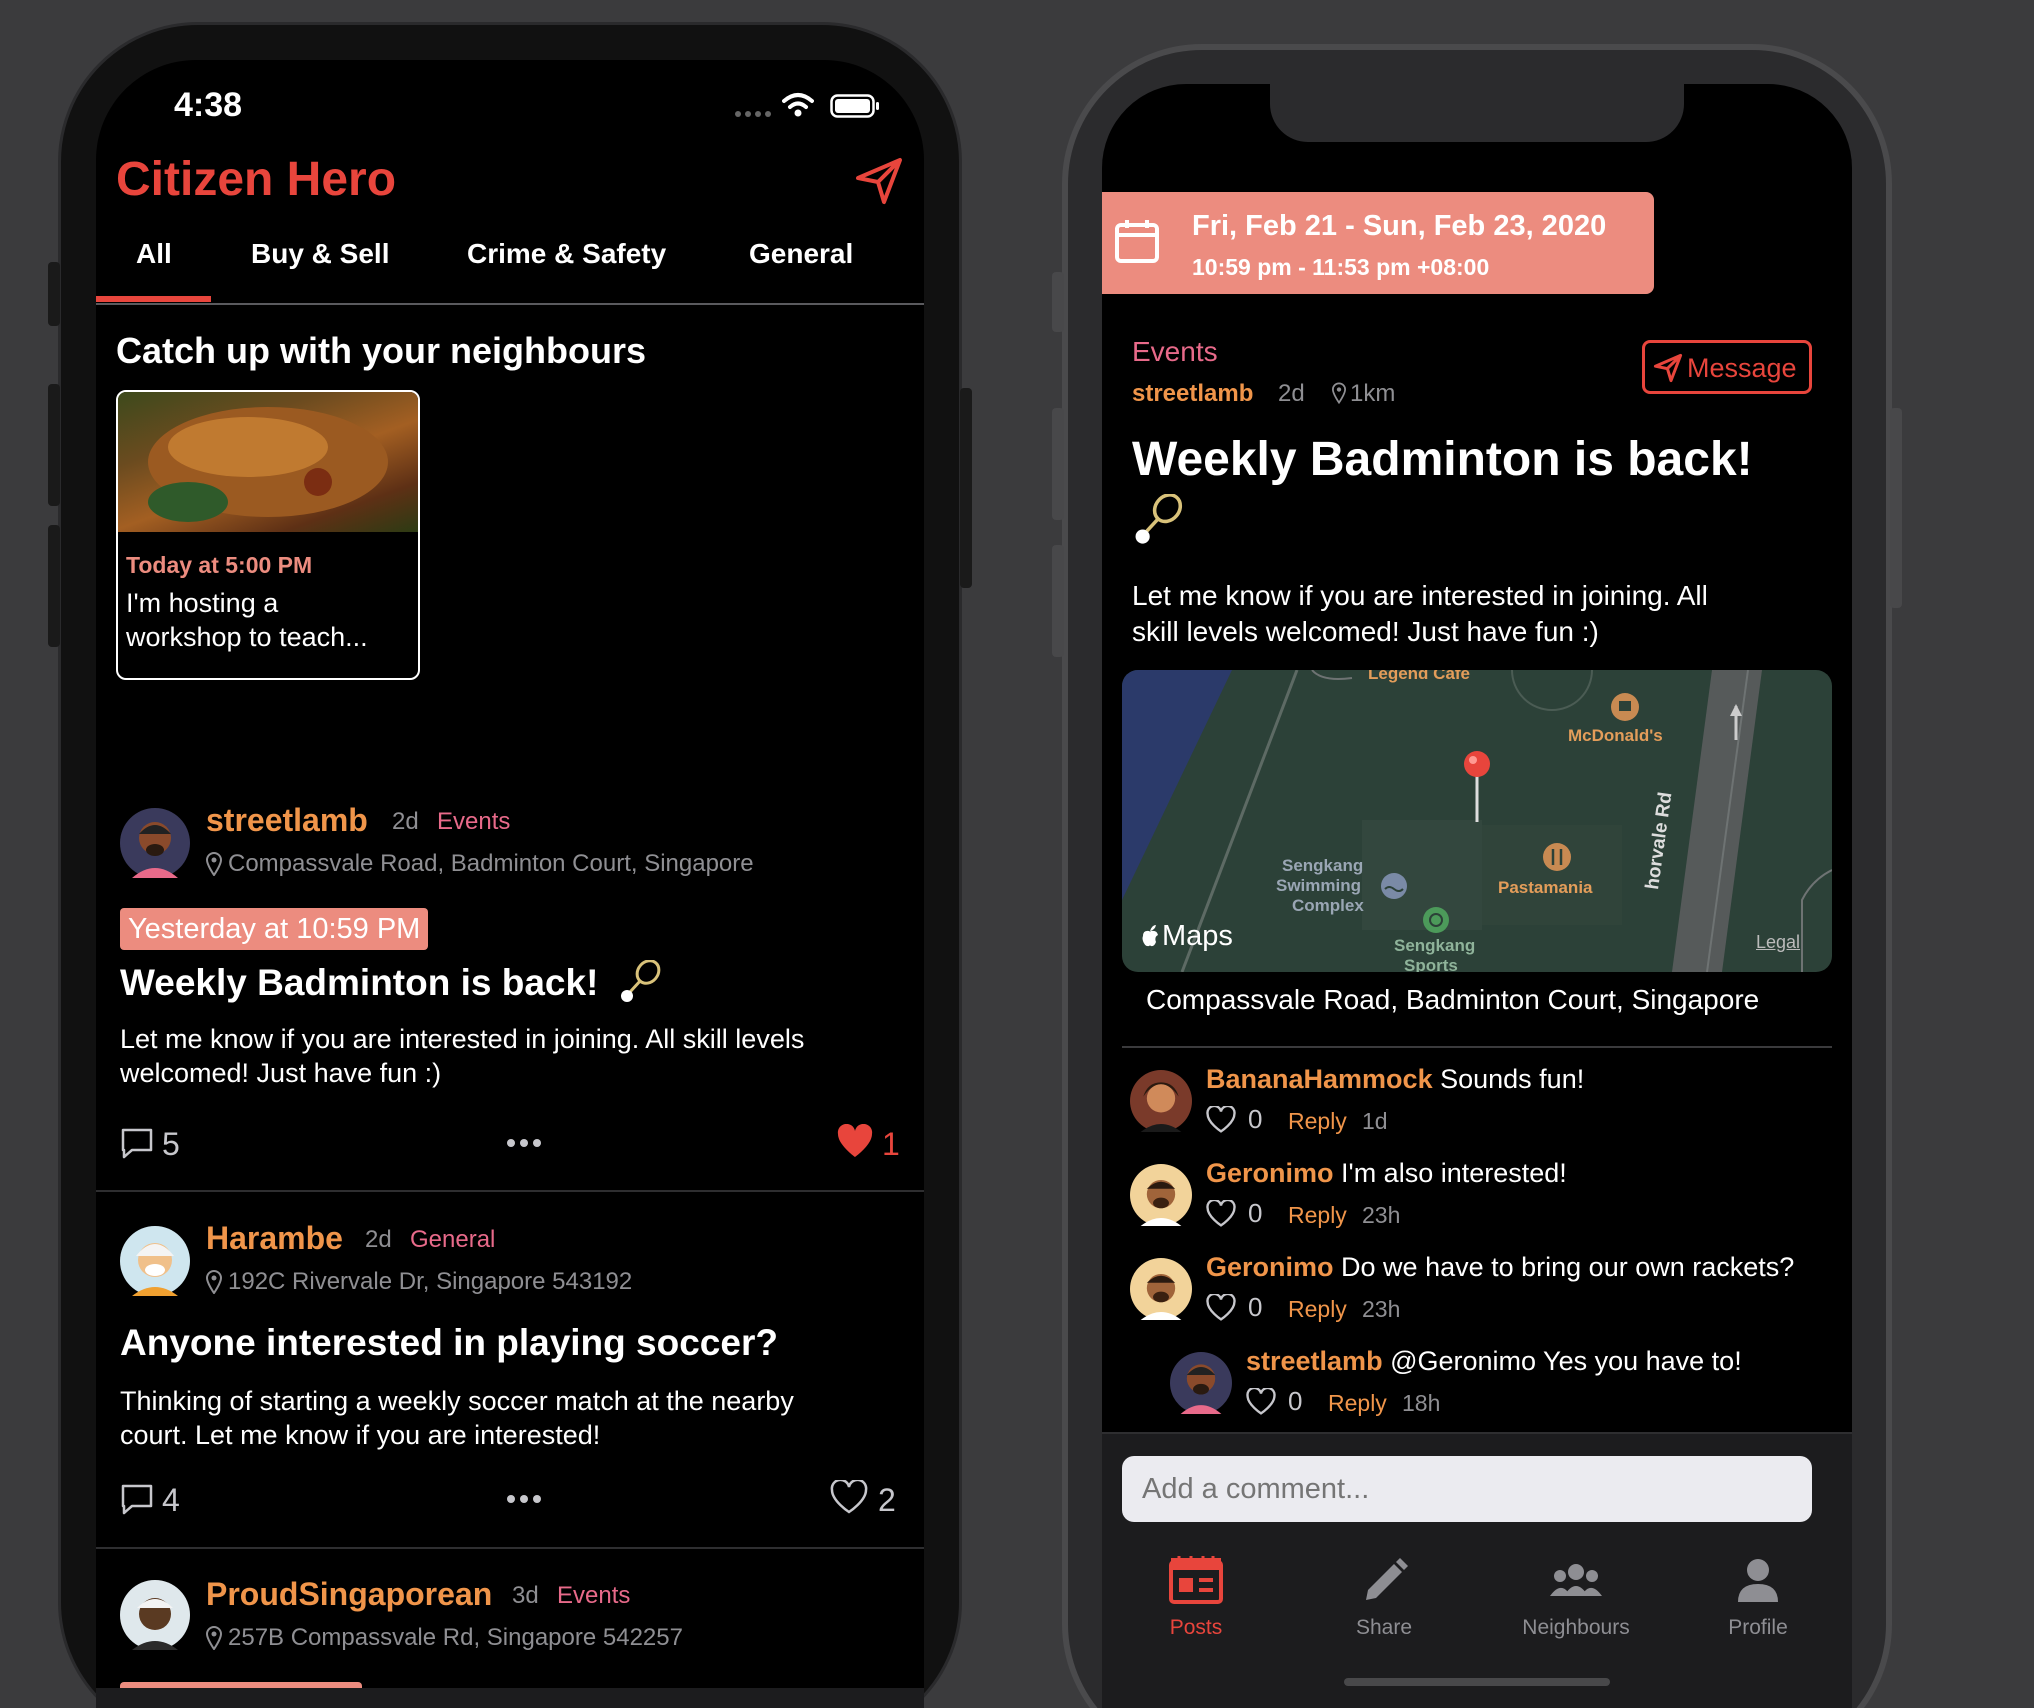 Image resolution: width=2034 pixels, height=1708 pixels. Describe the element at coordinates (1576, 1627) in the screenshot. I see `nav-neighbours-label: Neighbours` at that location.